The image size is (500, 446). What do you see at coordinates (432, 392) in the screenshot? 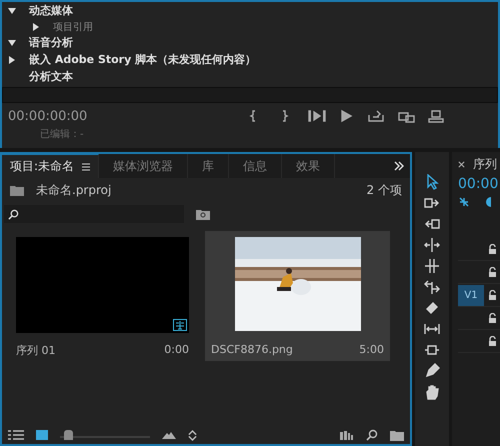
I see `hand-tool-icon` at bounding box center [432, 392].